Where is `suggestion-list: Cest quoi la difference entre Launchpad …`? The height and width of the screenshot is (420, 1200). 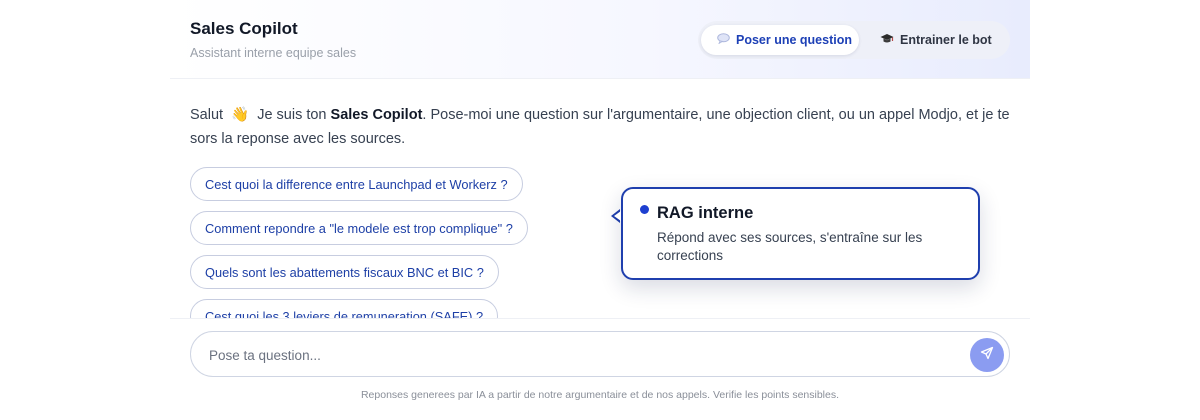 suggestion-list: Cest quoi la difference entre Launchpad … is located at coordinates (440, 242).